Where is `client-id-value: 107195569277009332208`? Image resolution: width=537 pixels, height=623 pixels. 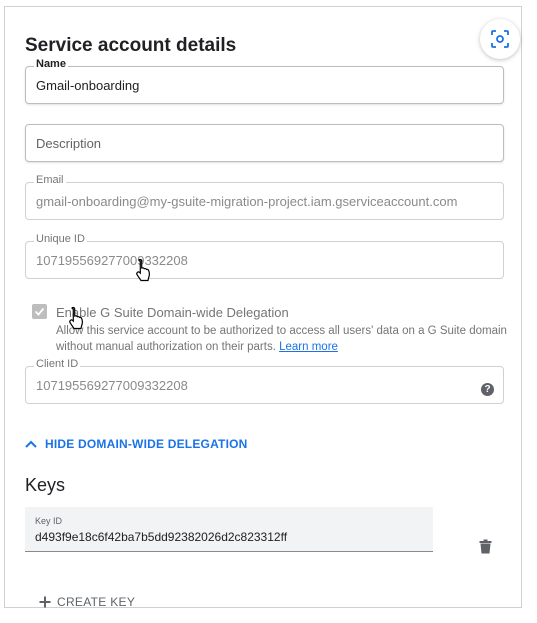 client-id-value: 107195569277009332208 is located at coordinates (112, 385).